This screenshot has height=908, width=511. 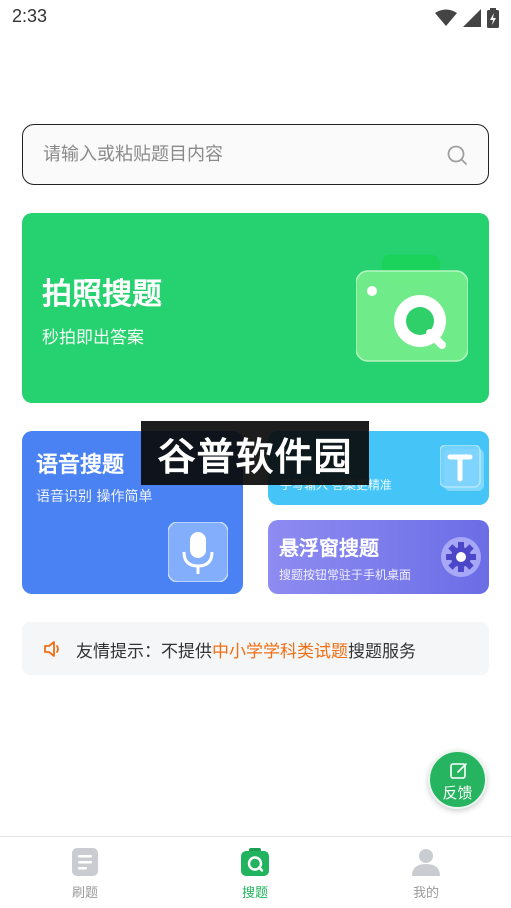 I want to click on tab-profile: 我的, so click(x=426, y=874).